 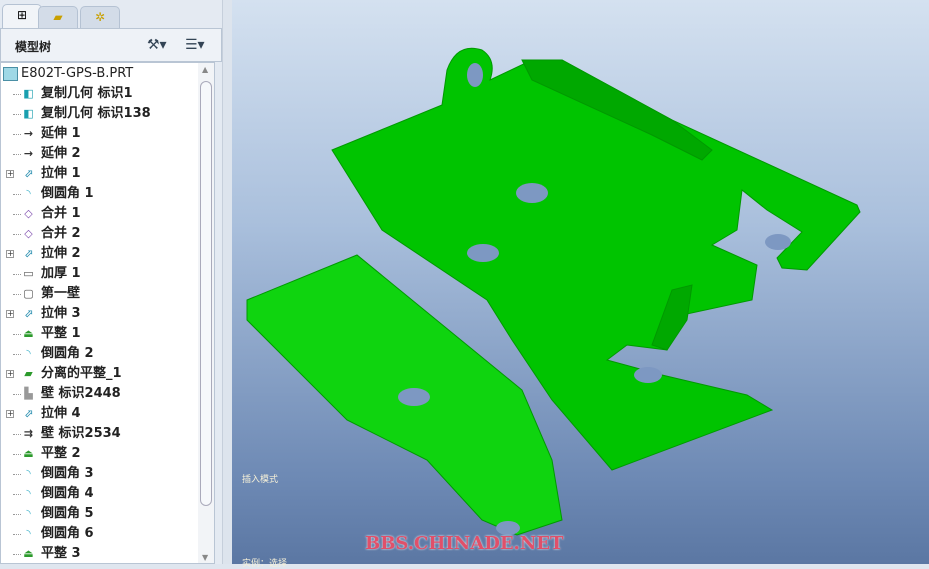 What do you see at coordinates (28, 273) in the screenshot?
I see `thicken-icon: ▭` at bounding box center [28, 273].